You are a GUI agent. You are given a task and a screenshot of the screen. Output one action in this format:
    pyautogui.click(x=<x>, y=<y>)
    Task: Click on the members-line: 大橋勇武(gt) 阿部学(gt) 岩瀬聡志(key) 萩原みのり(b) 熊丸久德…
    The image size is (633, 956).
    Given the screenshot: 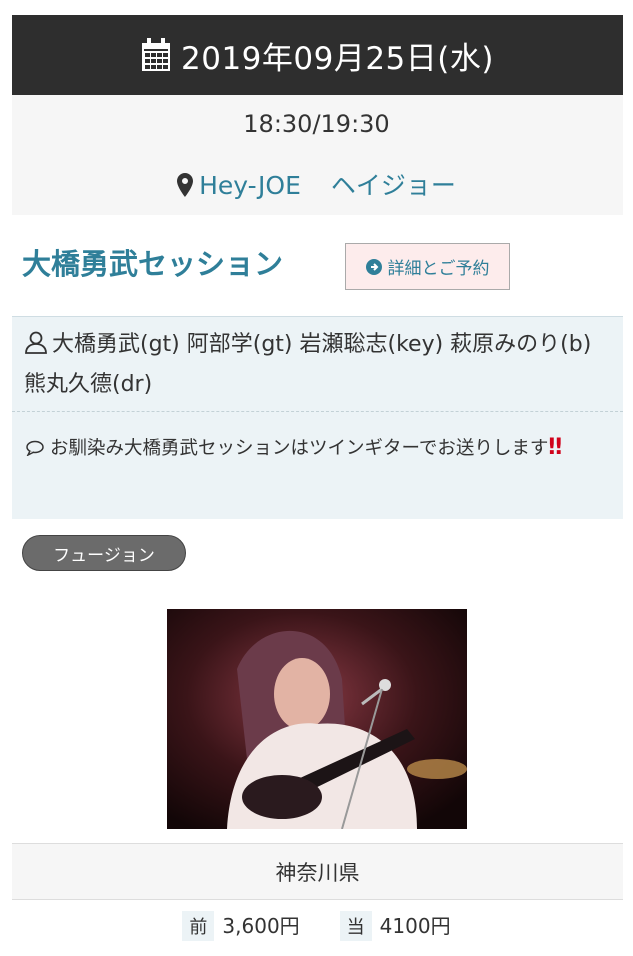 What is the action you would take?
    pyautogui.click(x=319, y=365)
    